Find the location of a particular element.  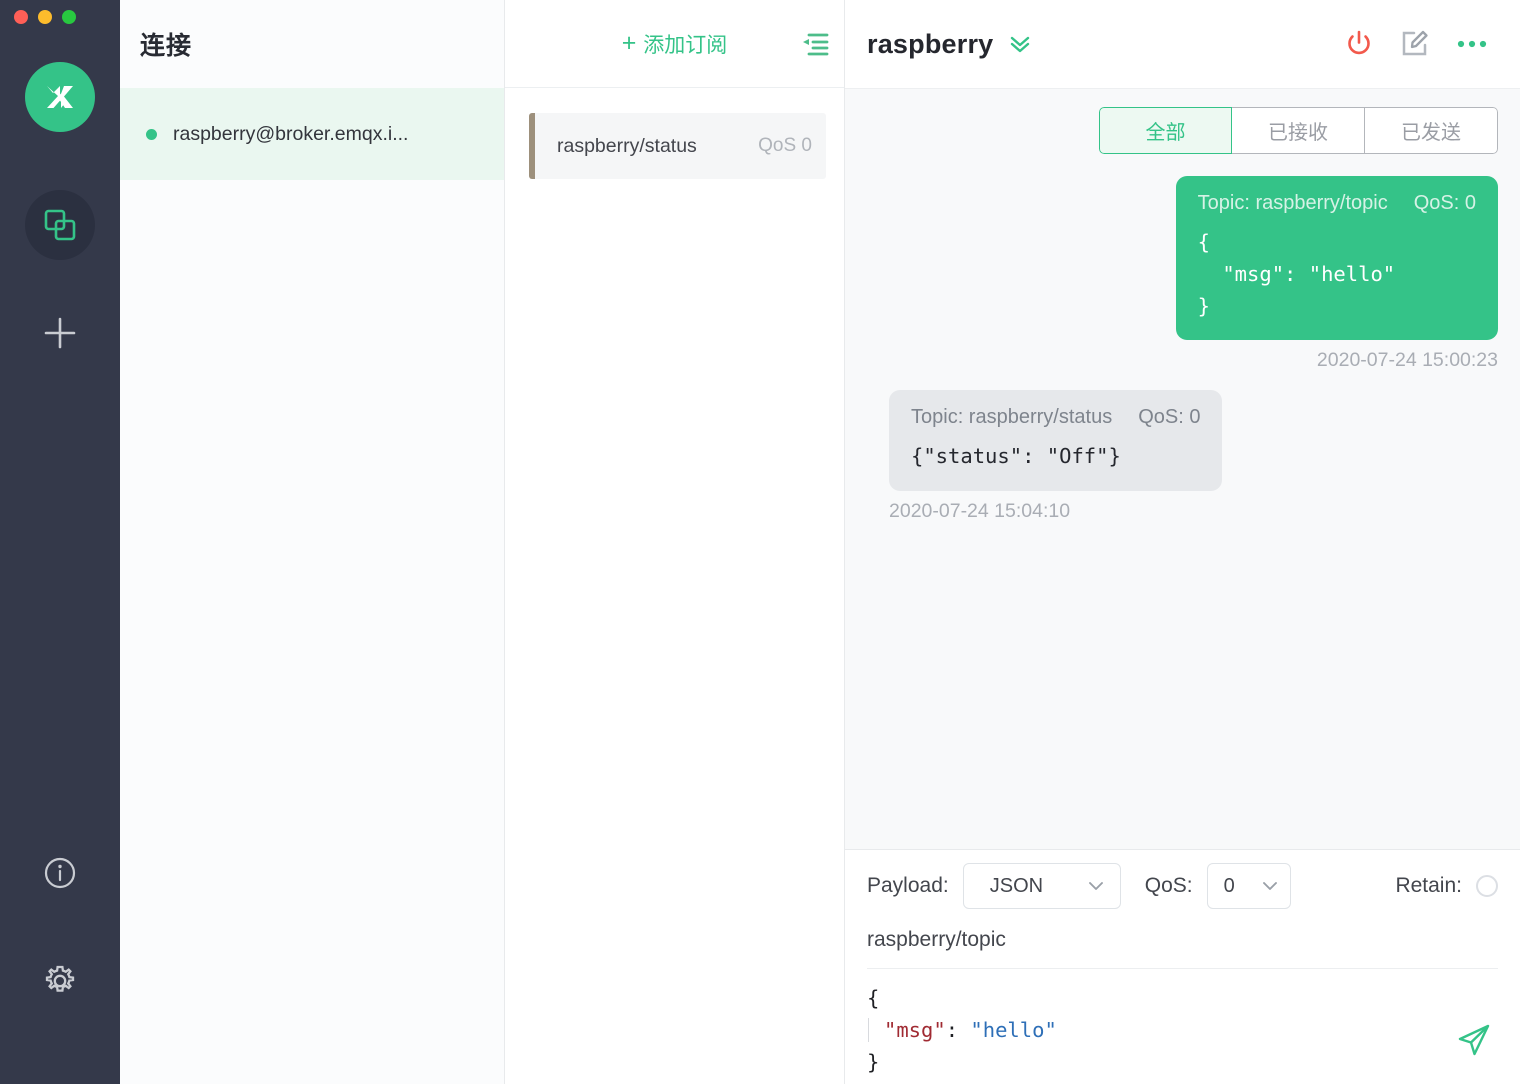

message-filter-tabs: 全部 已接收 已发送 is located at coordinates (1182, 130).